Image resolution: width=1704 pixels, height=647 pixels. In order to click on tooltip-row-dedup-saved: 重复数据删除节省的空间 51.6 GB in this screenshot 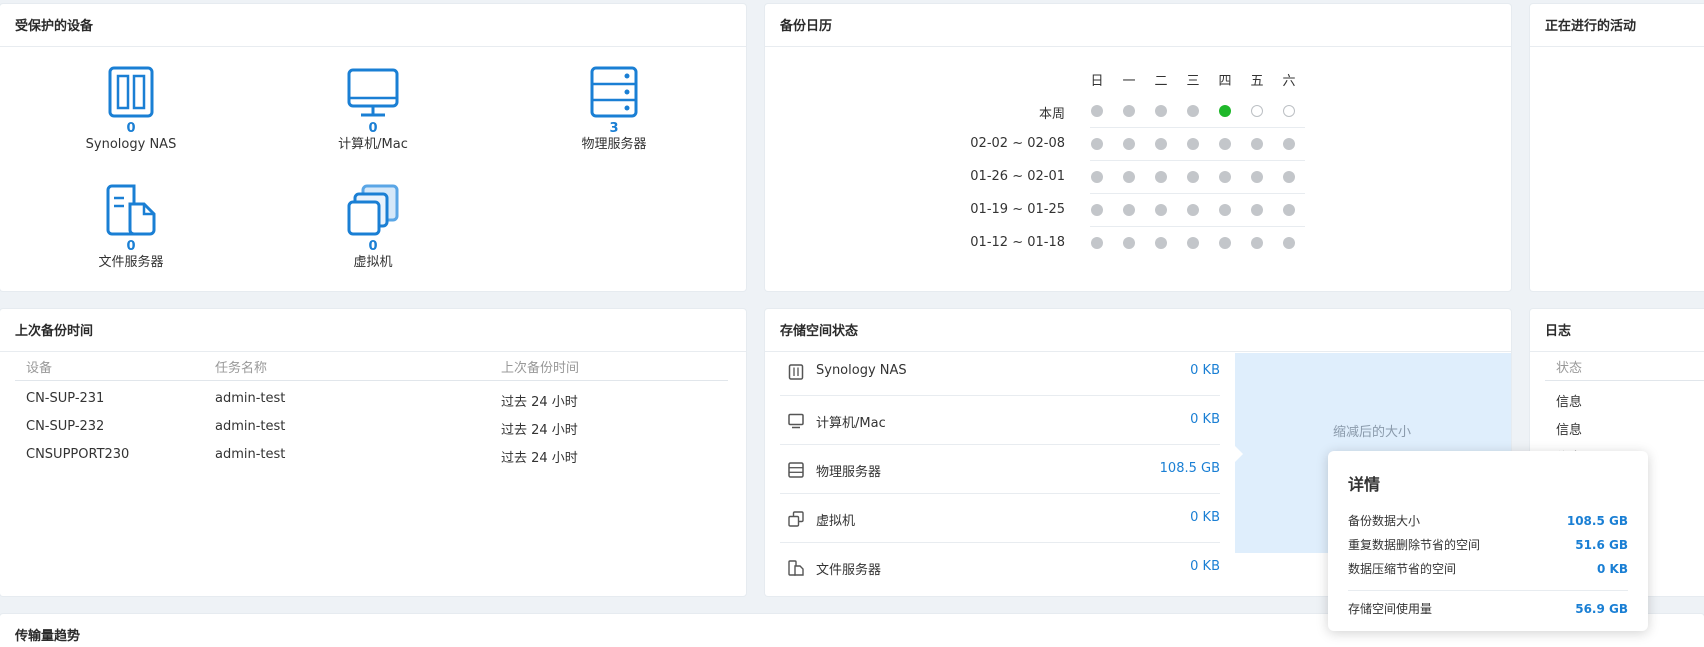, I will do `click(1488, 545)`.